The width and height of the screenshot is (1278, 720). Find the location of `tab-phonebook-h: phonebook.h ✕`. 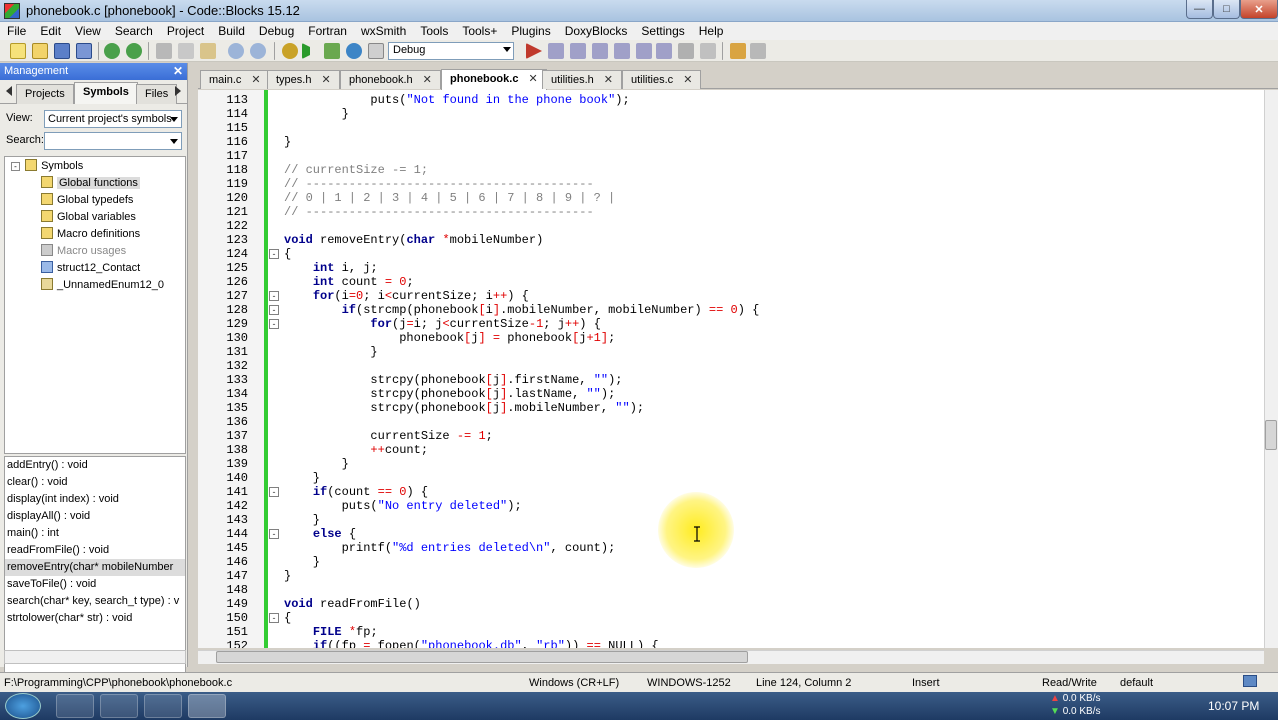

tab-phonebook-h: phonebook.h ✕ is located at coordinates (390, 79).